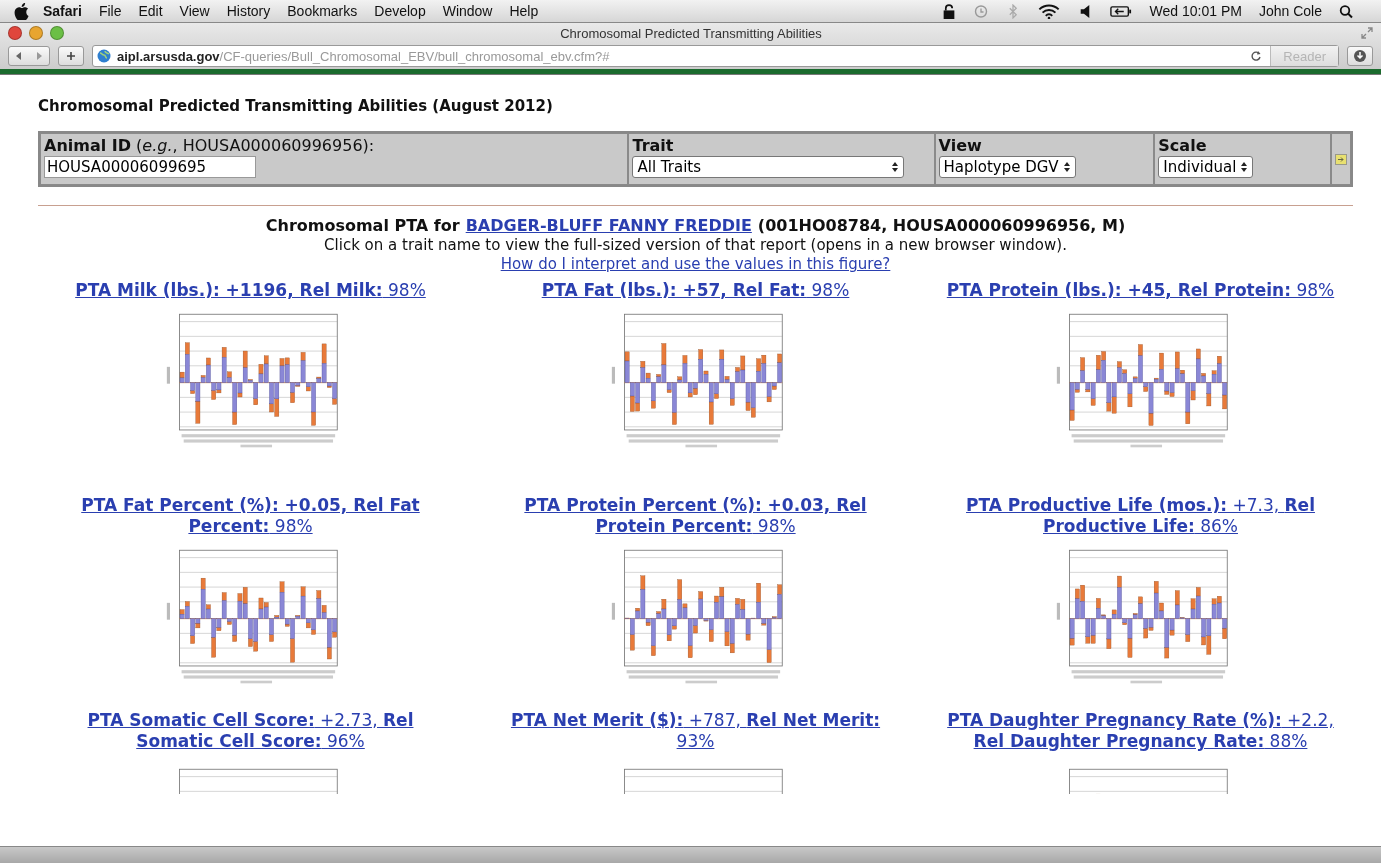 The image size is (1381, 863). I want to click on arrow-icon, so click(1341, 159).